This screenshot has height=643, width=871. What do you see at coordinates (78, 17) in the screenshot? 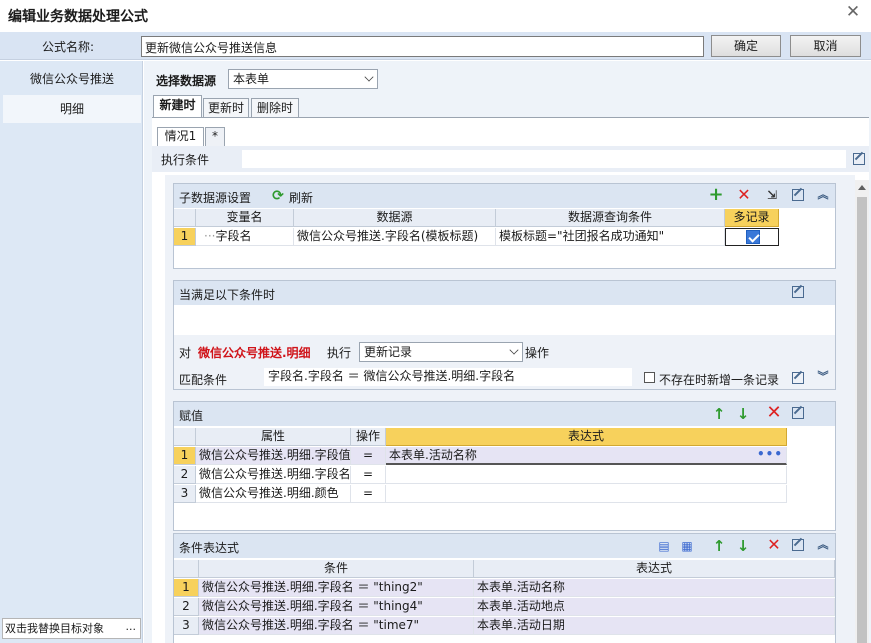
I see `window-title: 编辑业务数据处理公式` at bounding box center [78, 17].